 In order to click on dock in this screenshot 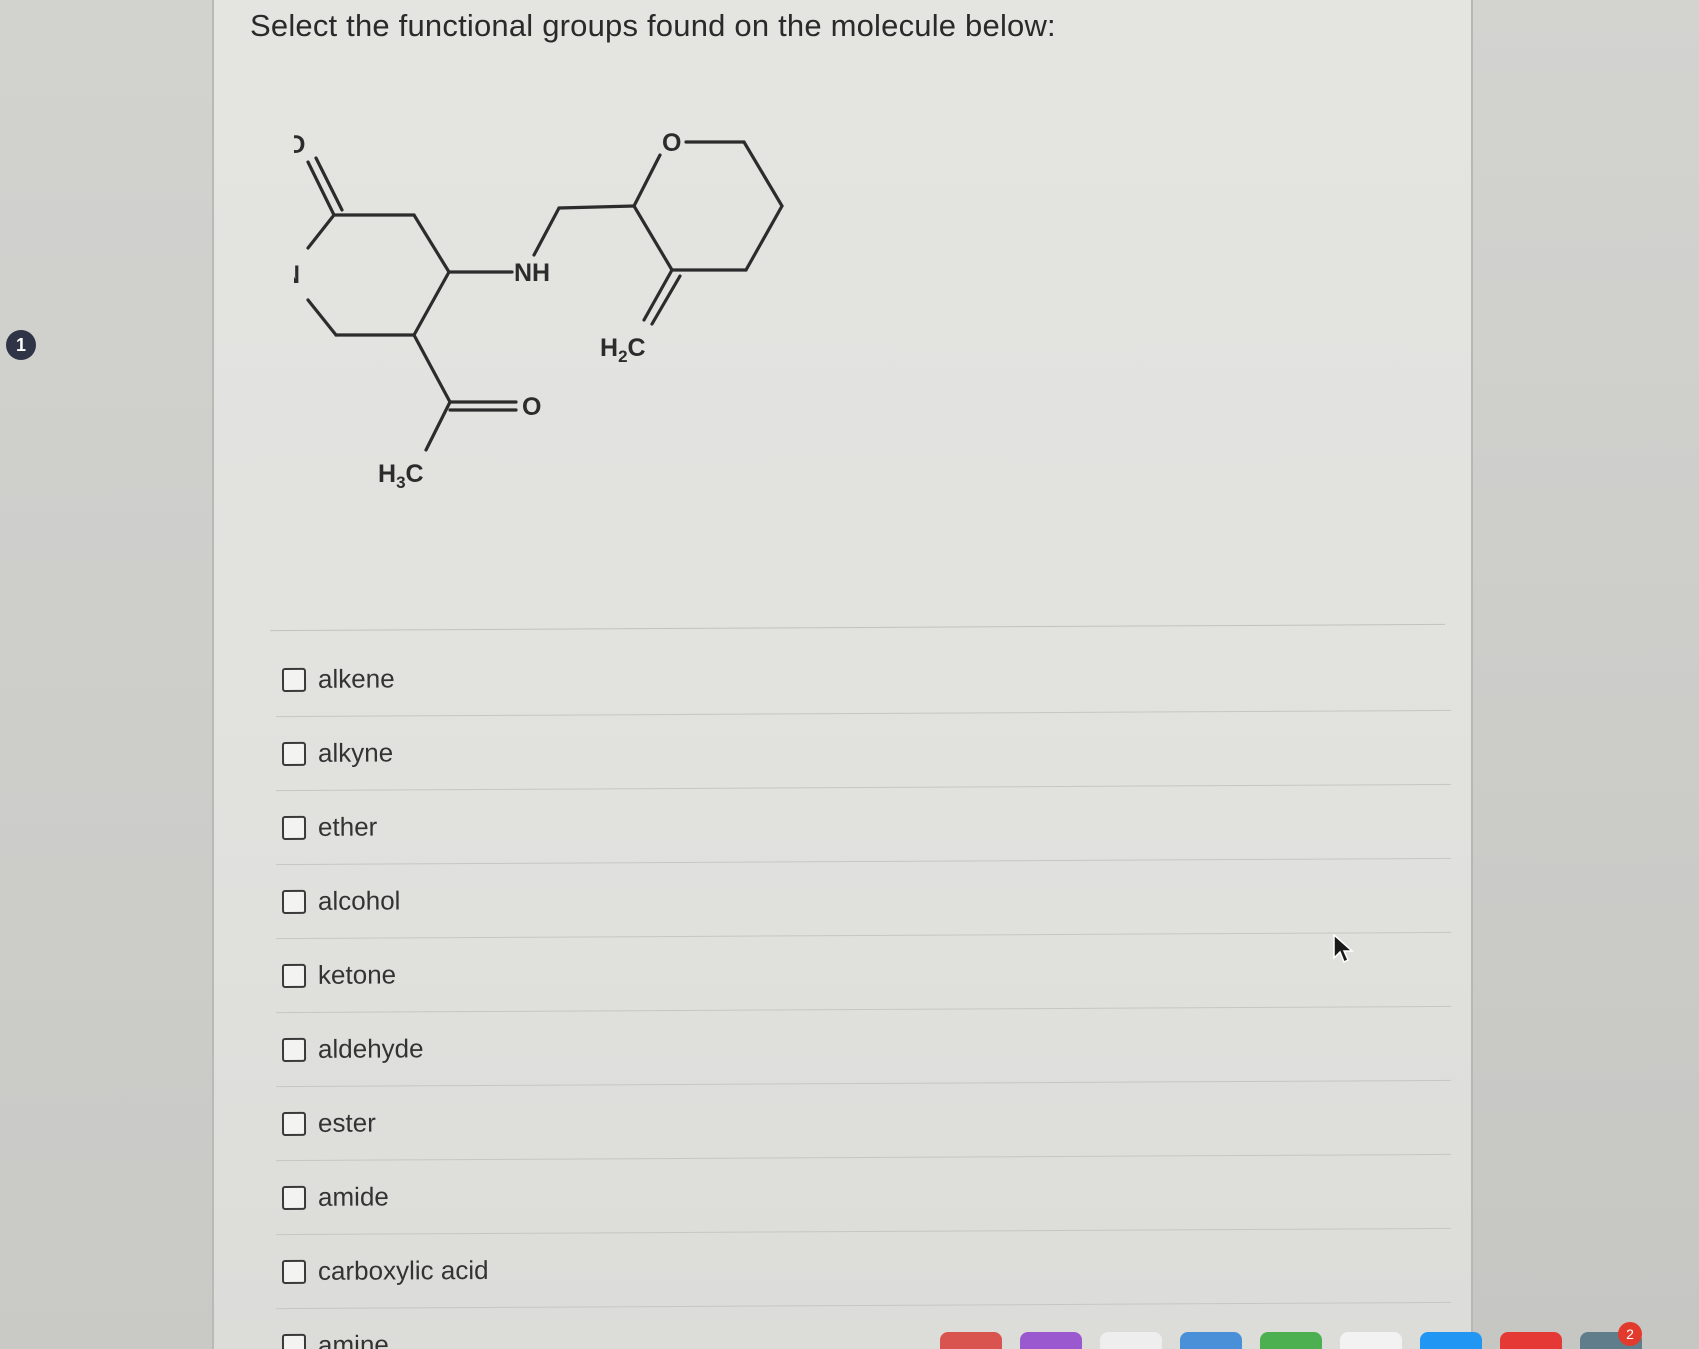, I will do `click(1319, 1337)`.